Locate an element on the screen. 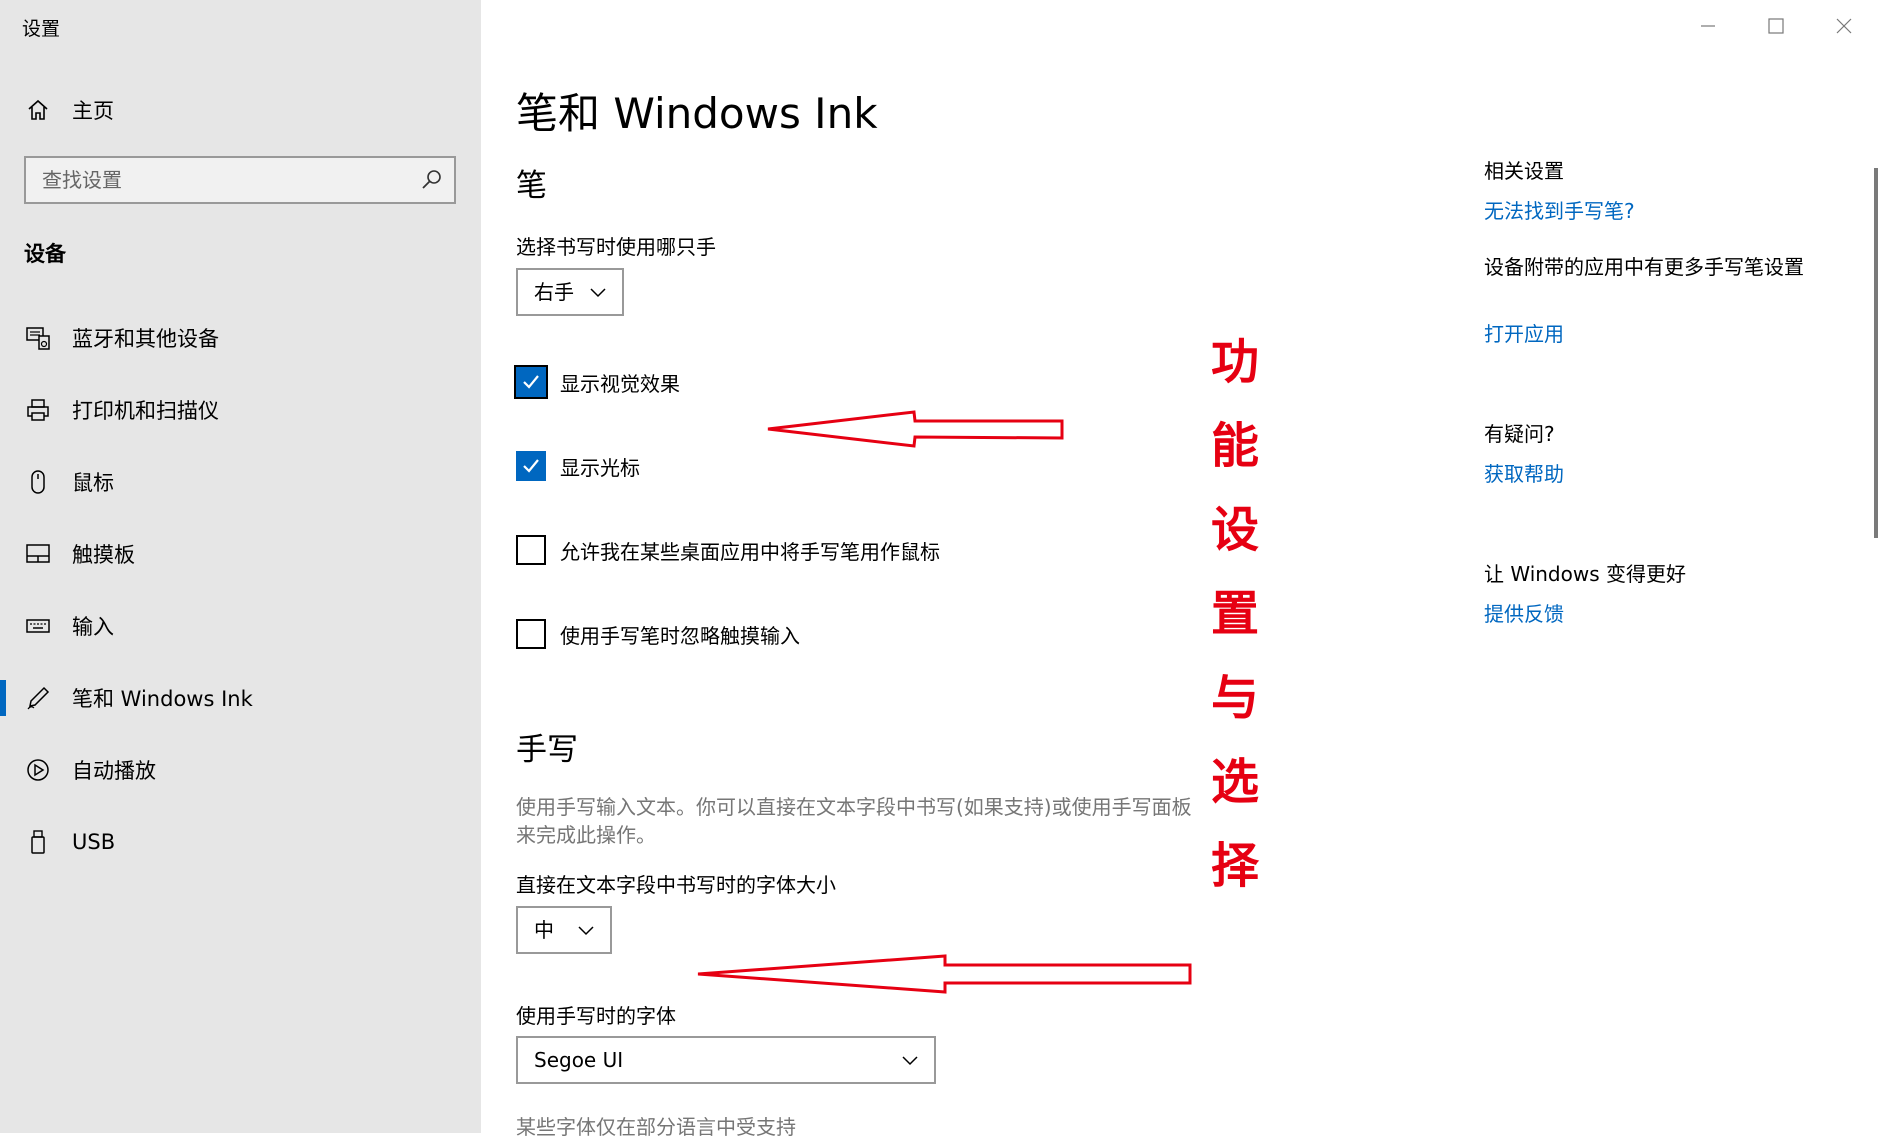 This screenshot has height=1140, width=1882. window-title: 设置 is located at coordinates (41, 29).